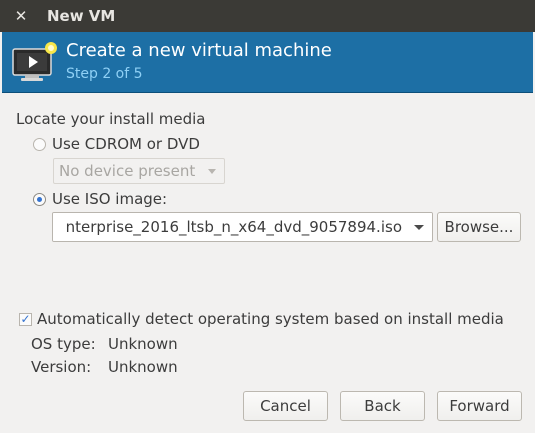  What do you see at coordinates (110, 199) in the screenshot?
I see `iso-radio-label: Use ISO image:` at bounding box center [110, 199].